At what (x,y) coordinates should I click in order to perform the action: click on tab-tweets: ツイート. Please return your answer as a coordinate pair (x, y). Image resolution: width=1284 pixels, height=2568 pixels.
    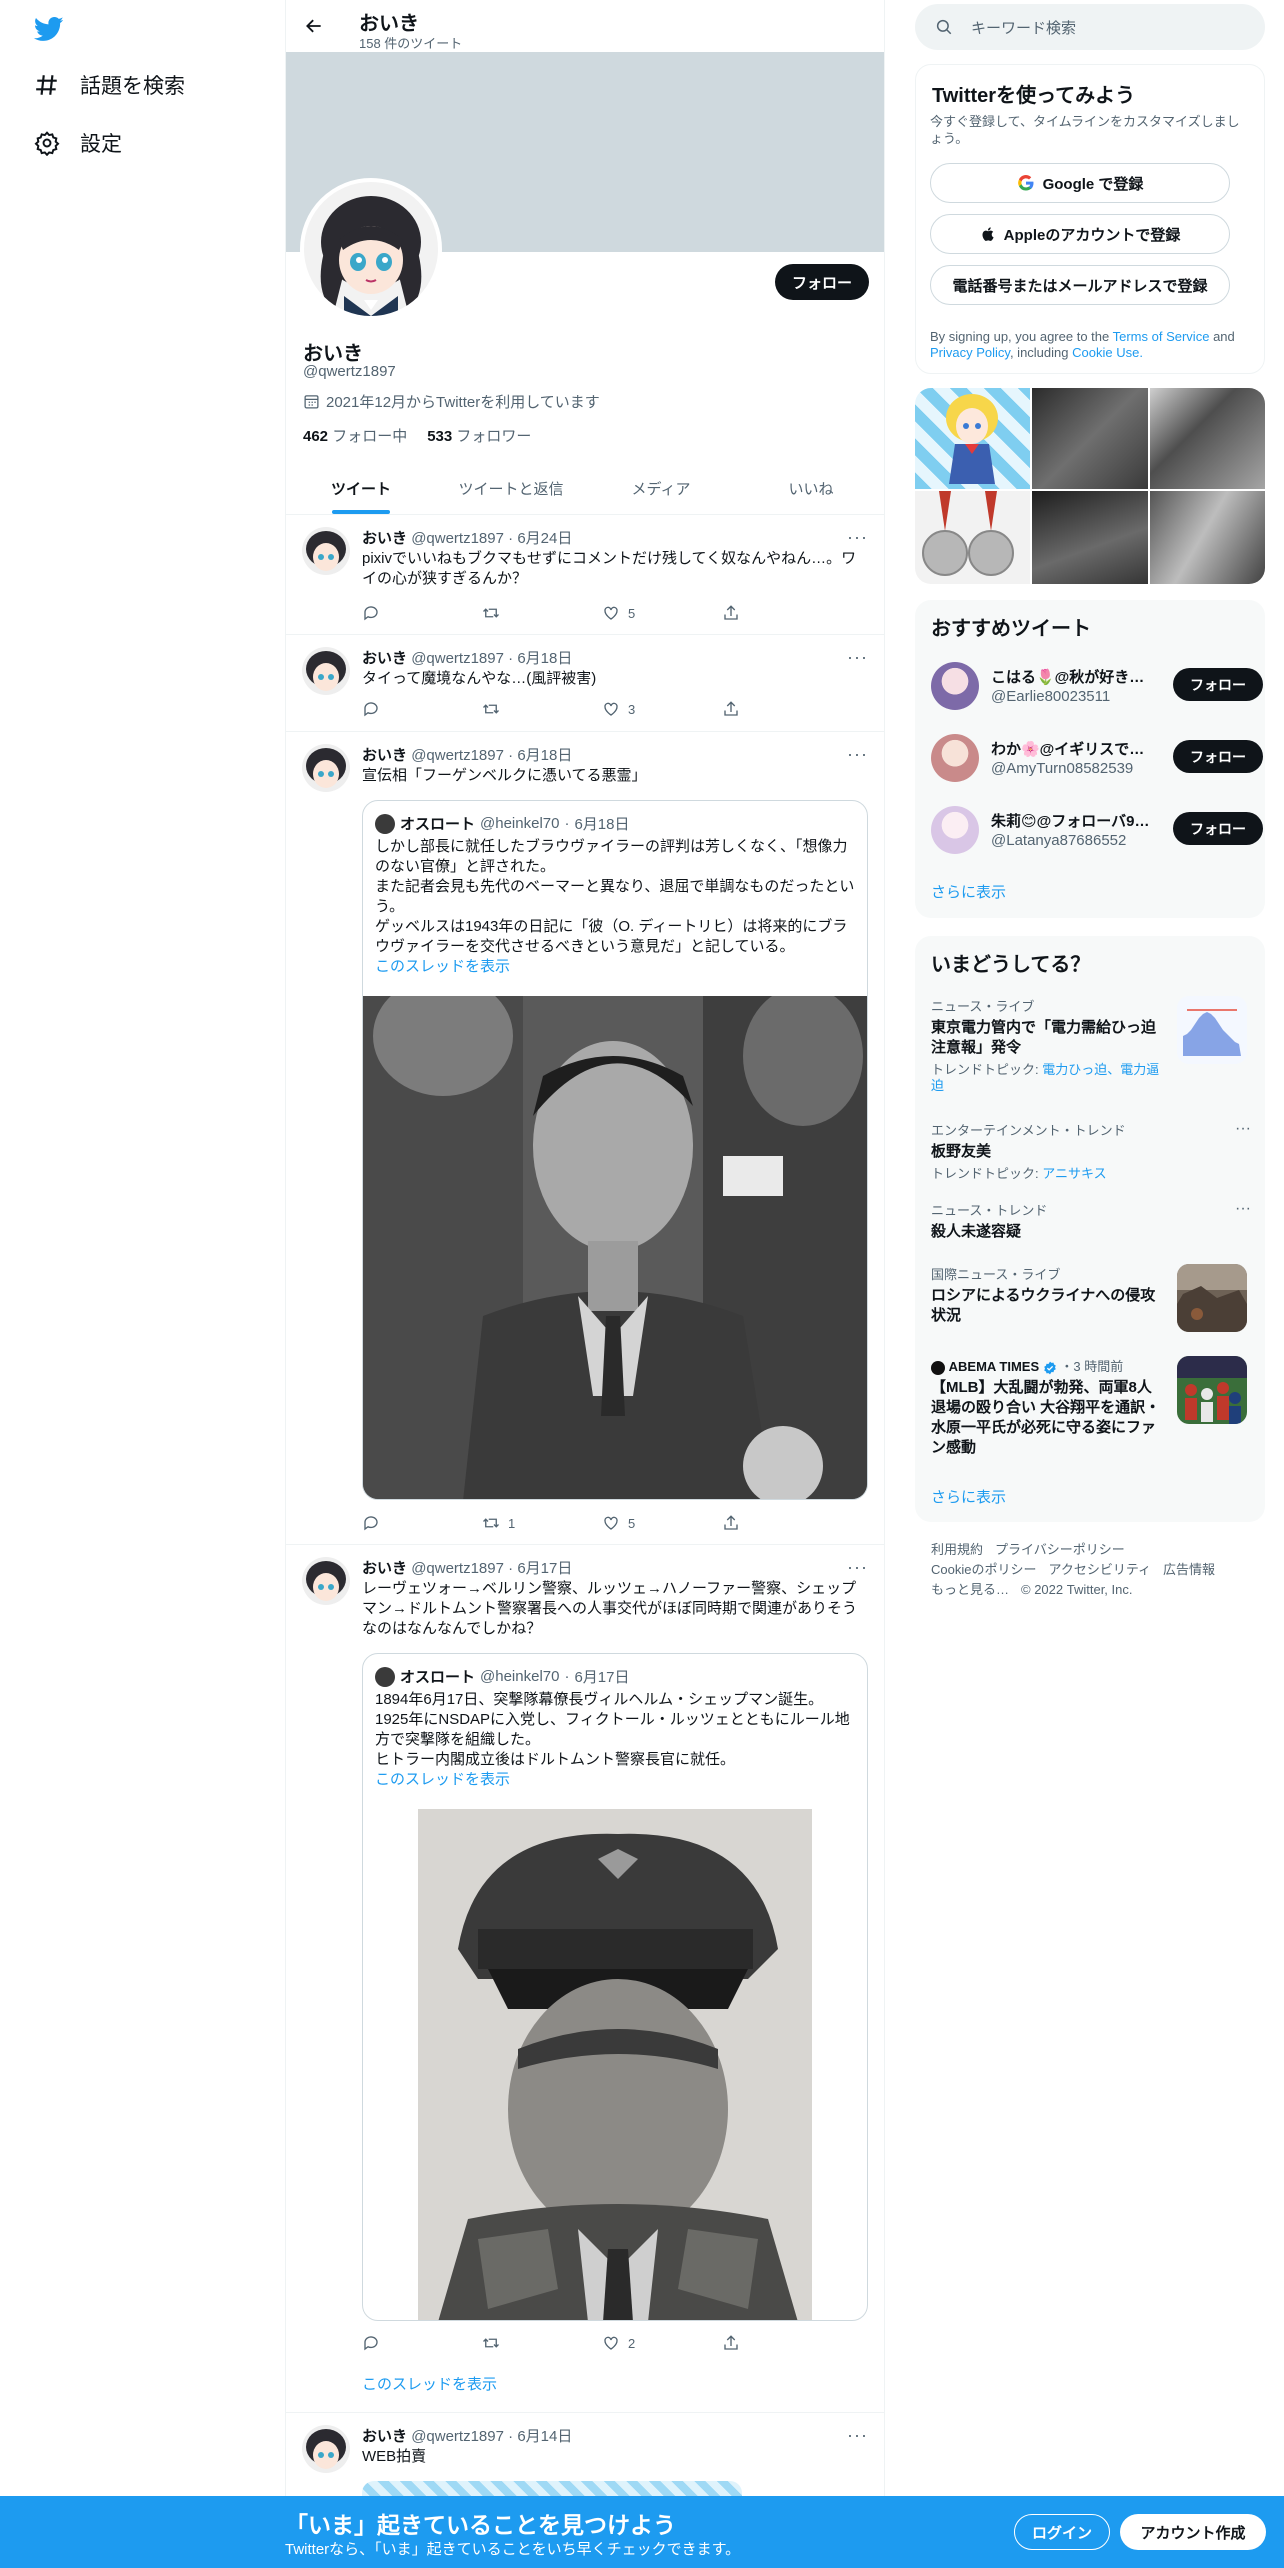
    Looking at the image, I should click on (361, 488).